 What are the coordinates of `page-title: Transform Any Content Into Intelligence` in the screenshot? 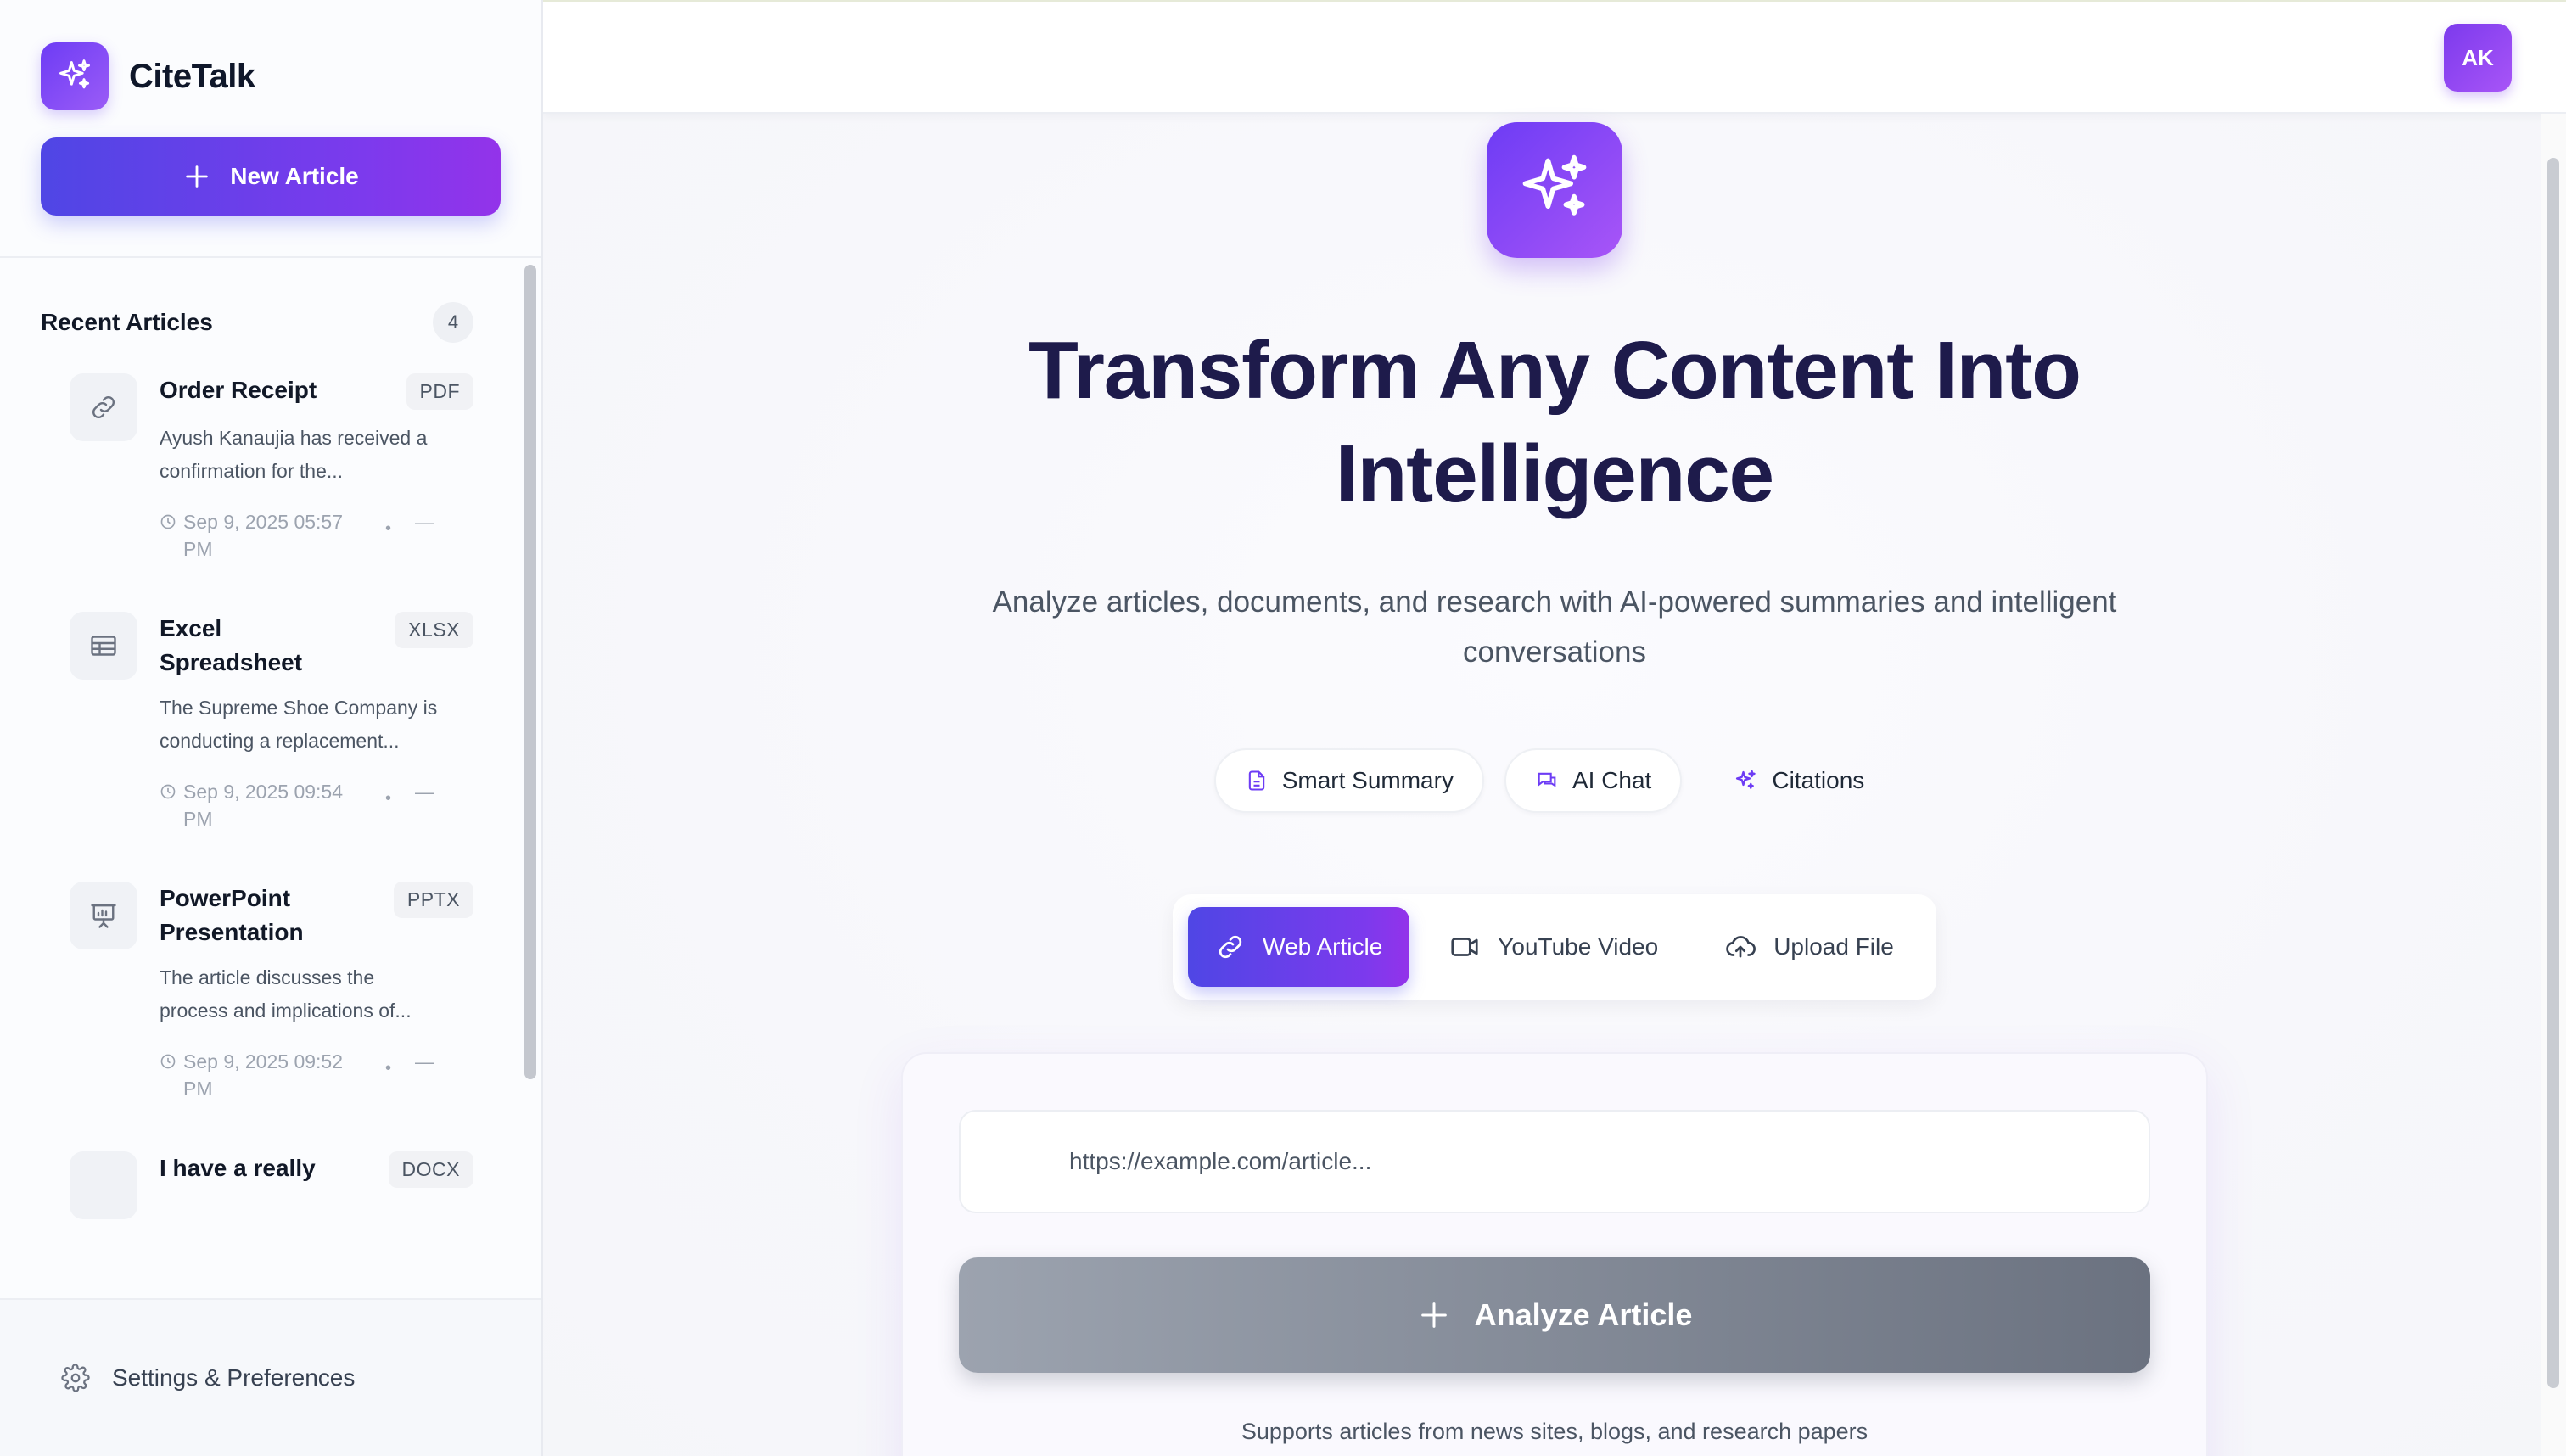 It's located at (1555, 423).